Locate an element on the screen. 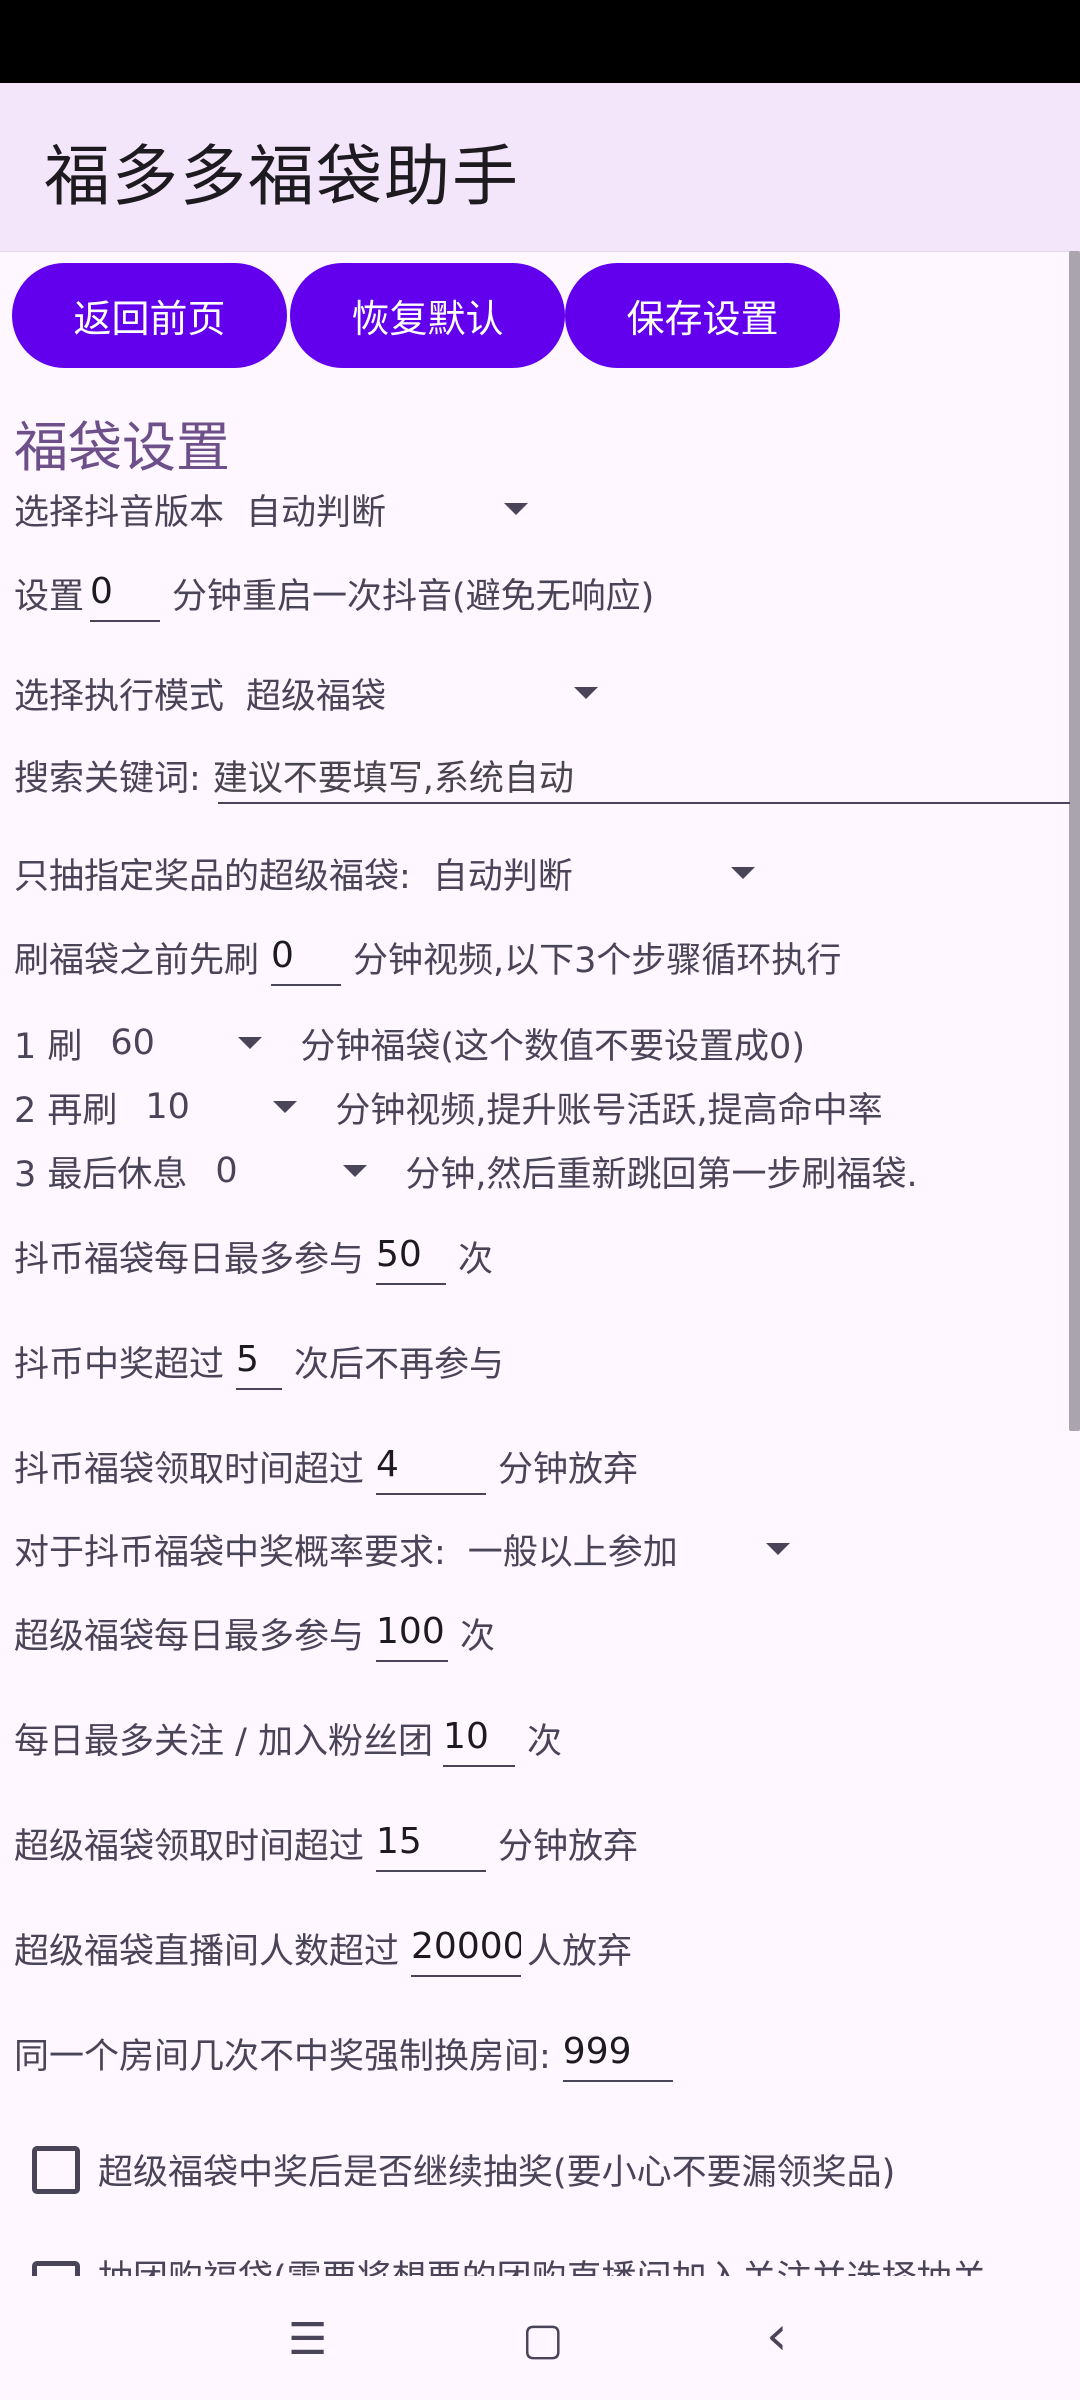  coin-prob-label: 对于抖币福袋中奖概率要求: is located at coordinates (230, 1552).